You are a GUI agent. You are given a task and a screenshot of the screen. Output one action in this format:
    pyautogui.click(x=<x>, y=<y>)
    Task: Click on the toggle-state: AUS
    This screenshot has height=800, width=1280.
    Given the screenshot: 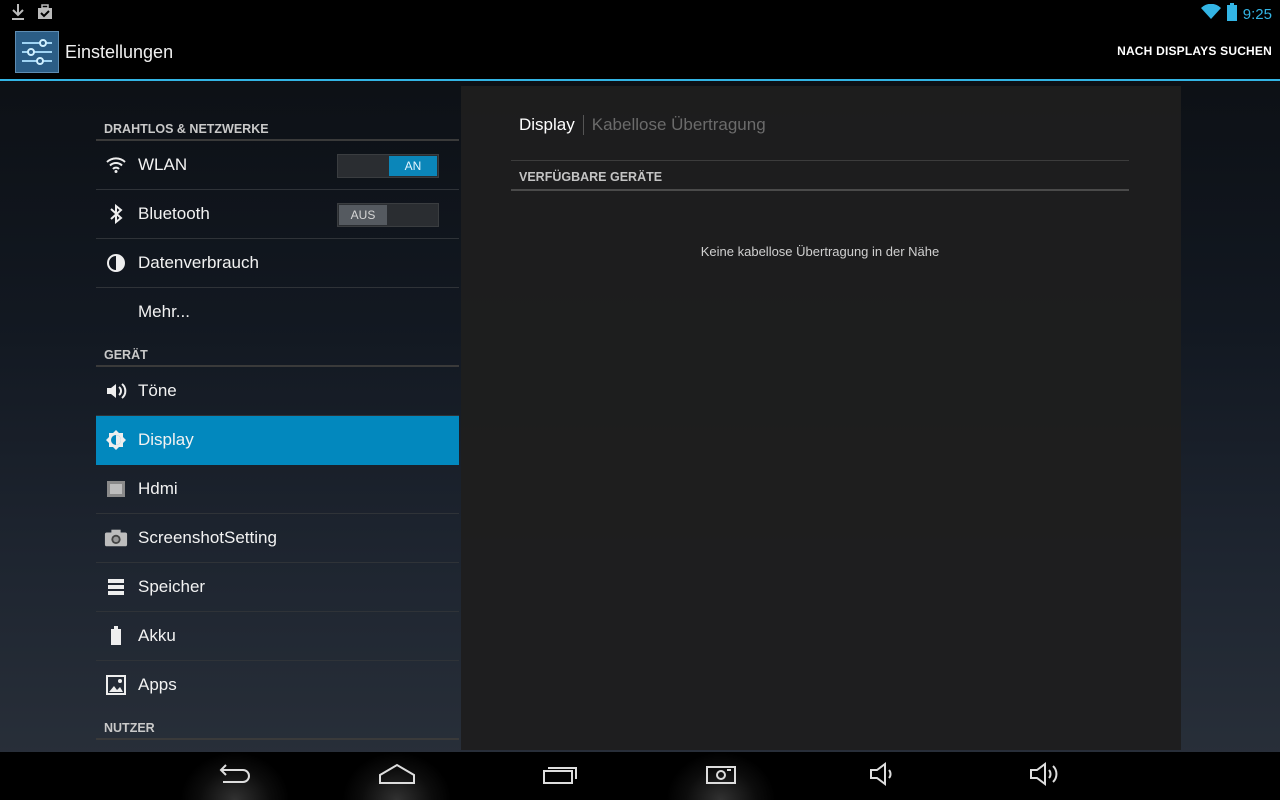 What is the action you would take?
    pyautogui.click(x=363, y=215)
    